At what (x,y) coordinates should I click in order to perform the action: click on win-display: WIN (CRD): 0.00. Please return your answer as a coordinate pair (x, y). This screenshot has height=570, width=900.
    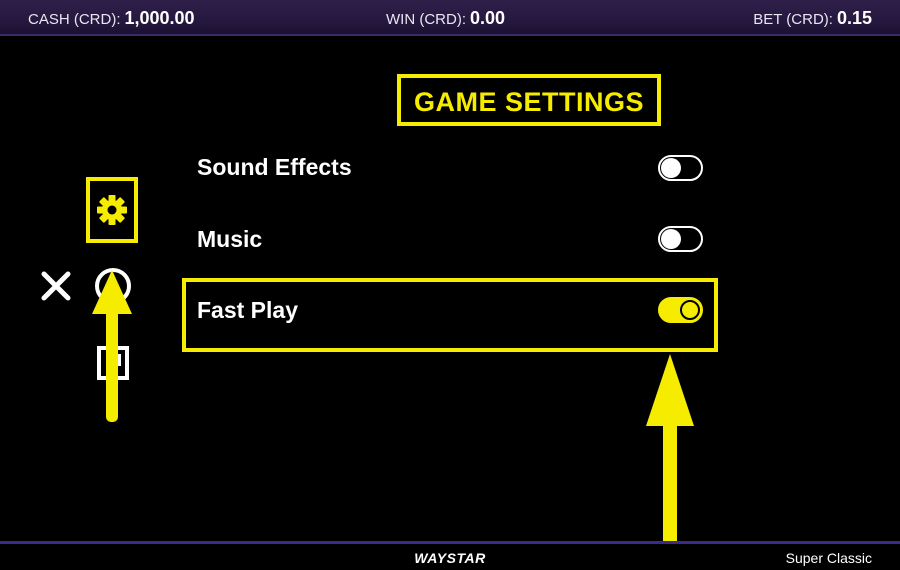
    Looking at the image, I should click on (445, 18).